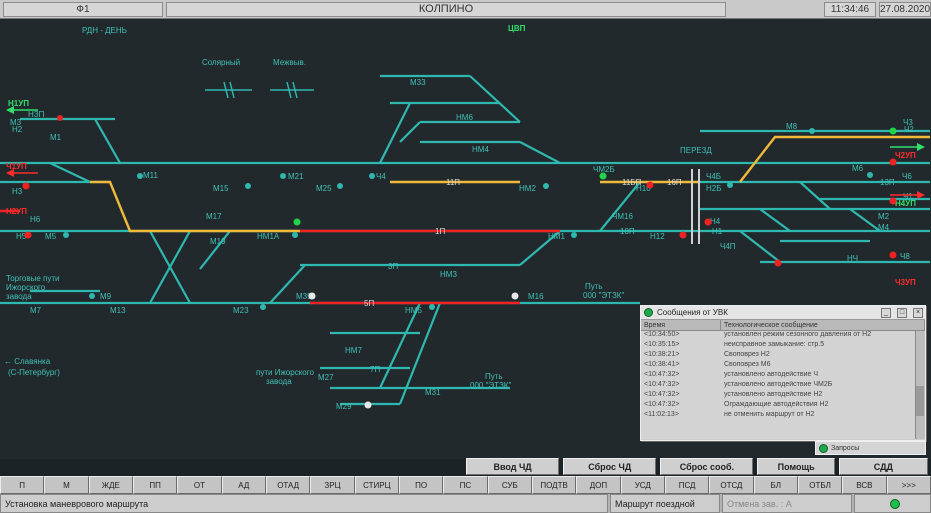 Image resolution: width=931 pixels, height=513 pixels. Describe the element at coordinates (852, 258) in the screenshot. I see `sig-label-nch: НЧ` at that location.